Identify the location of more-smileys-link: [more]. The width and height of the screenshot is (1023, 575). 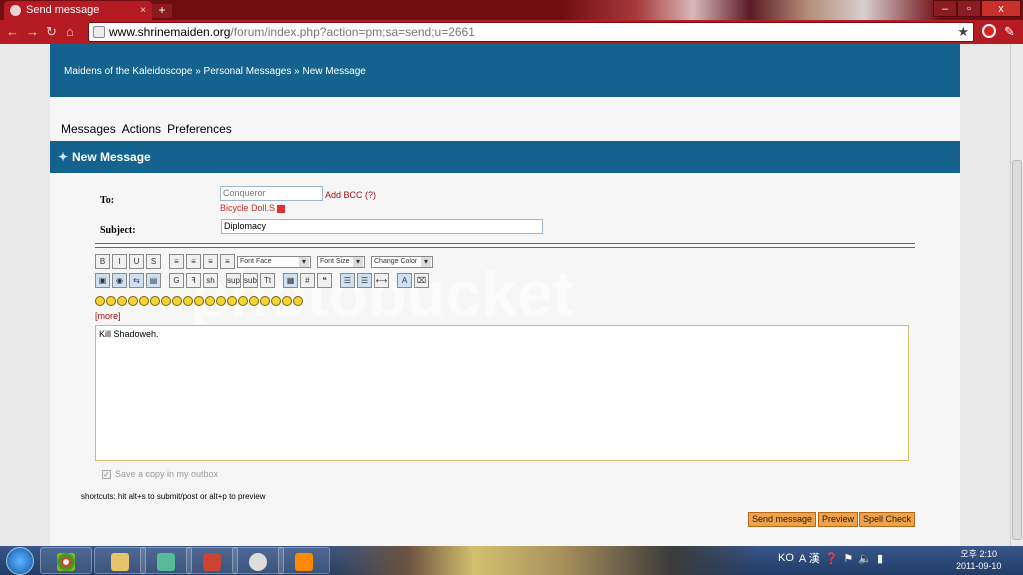
(108, 316).